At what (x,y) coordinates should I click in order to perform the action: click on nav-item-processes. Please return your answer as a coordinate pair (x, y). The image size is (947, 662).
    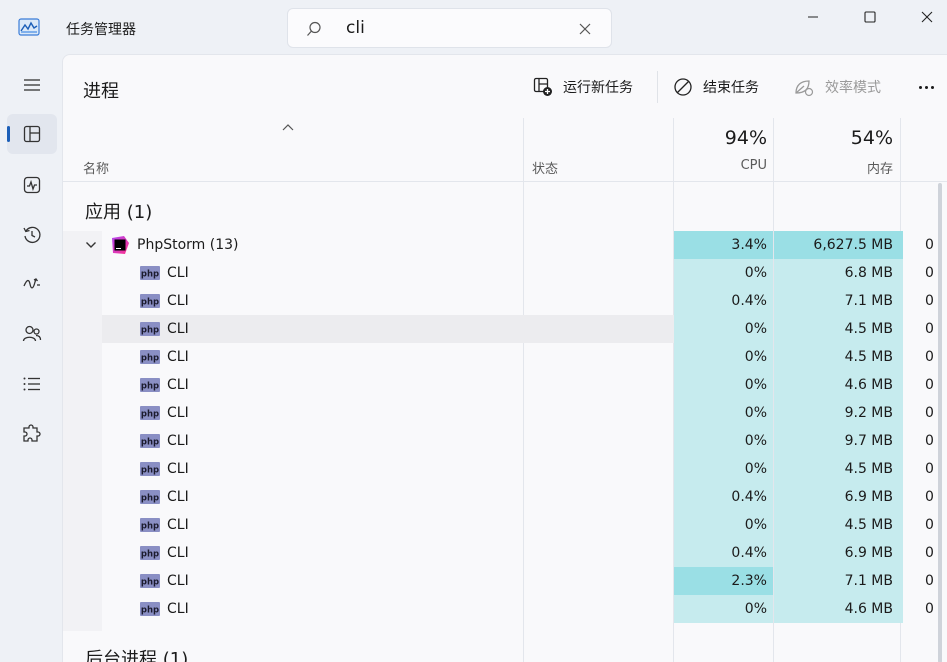
    Looking at the image, I should click on (32, 134).